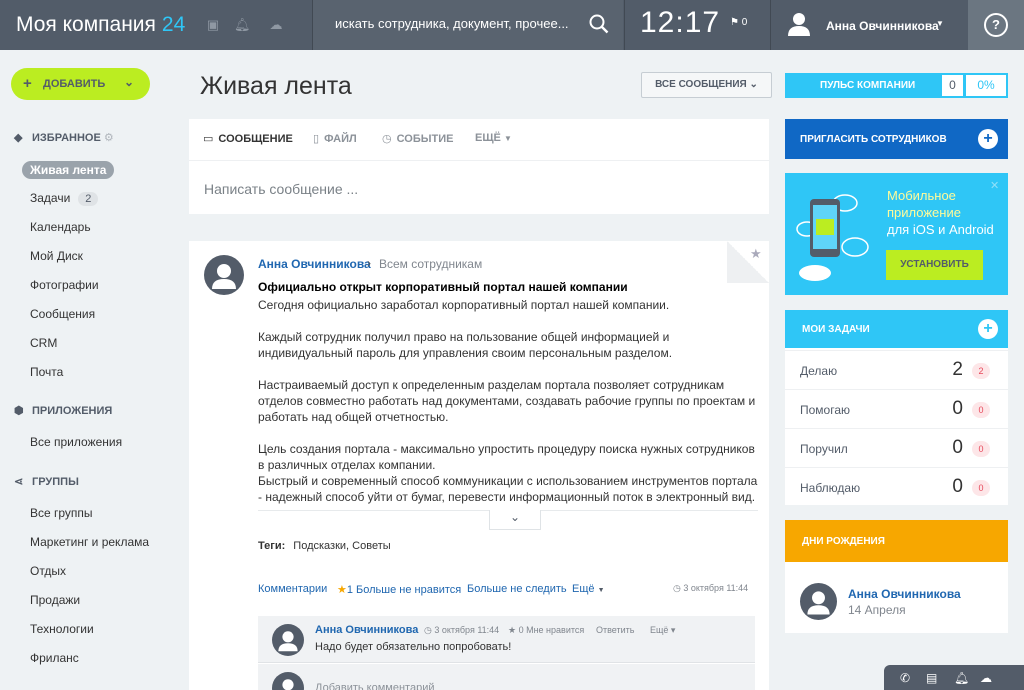 This screenshot has height=690, width=1024. Describe the element at coordinates (56, 256) in the screenshot. I see `sidebar-item-disk: Мой Диск` at that location.